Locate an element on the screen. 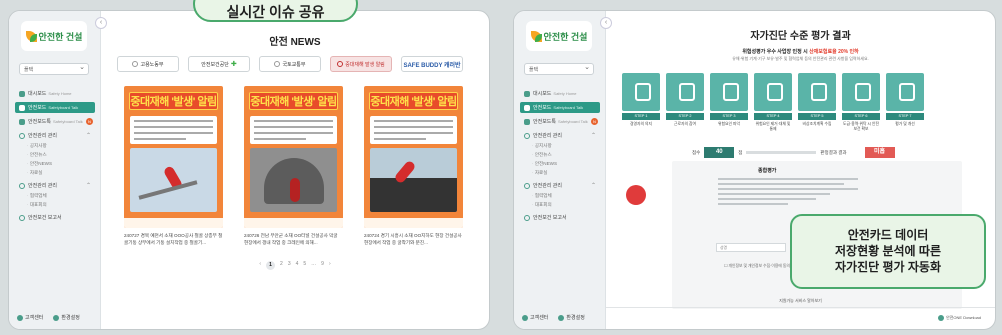 The height and width of the screenshot is (335, 1002). pagination: ‹ 1 2 3 4 5 … 9 › is located at coordinates (295, 265).